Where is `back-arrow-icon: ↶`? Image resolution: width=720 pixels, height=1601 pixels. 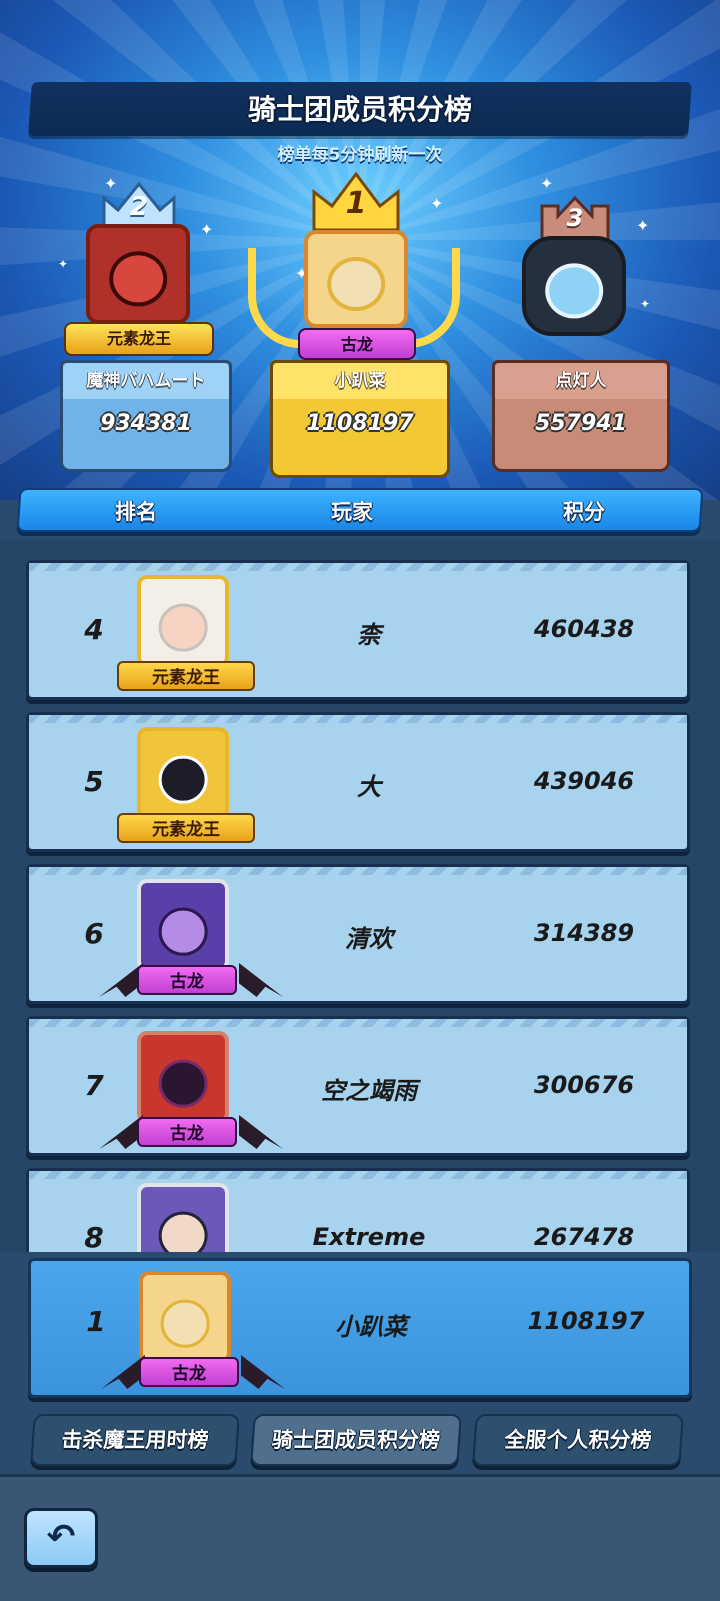 back-arrow-icon: ↶ is located at coordinates (61, 1537).